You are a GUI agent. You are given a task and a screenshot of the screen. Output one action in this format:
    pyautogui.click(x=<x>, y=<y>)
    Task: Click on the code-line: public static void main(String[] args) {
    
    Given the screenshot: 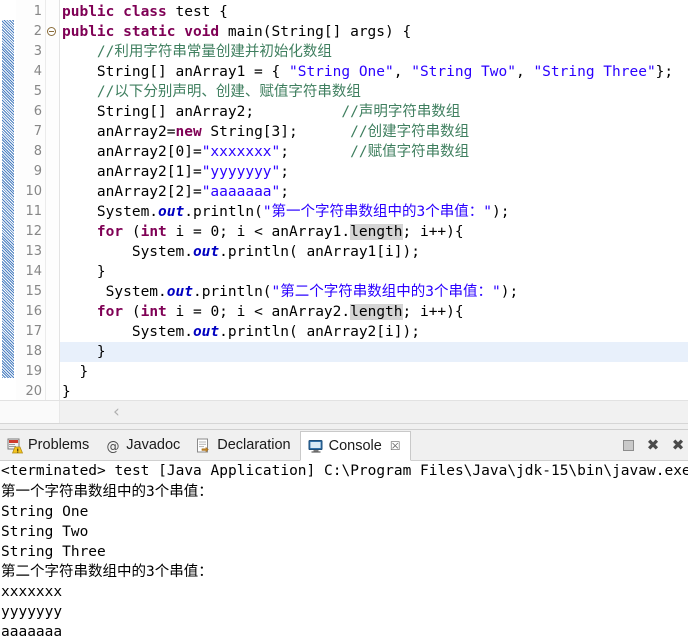 What is the action you would take?
    pyautogui.click(x=374, y=32)
    